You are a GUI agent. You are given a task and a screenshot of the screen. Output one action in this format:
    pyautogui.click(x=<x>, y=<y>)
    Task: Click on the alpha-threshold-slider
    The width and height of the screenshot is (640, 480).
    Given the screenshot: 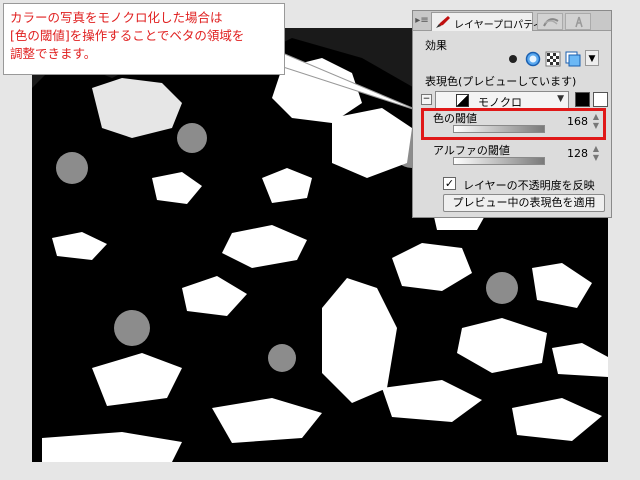 What is the action you would take?
    pyautogui.click(x=499, y=161)
    